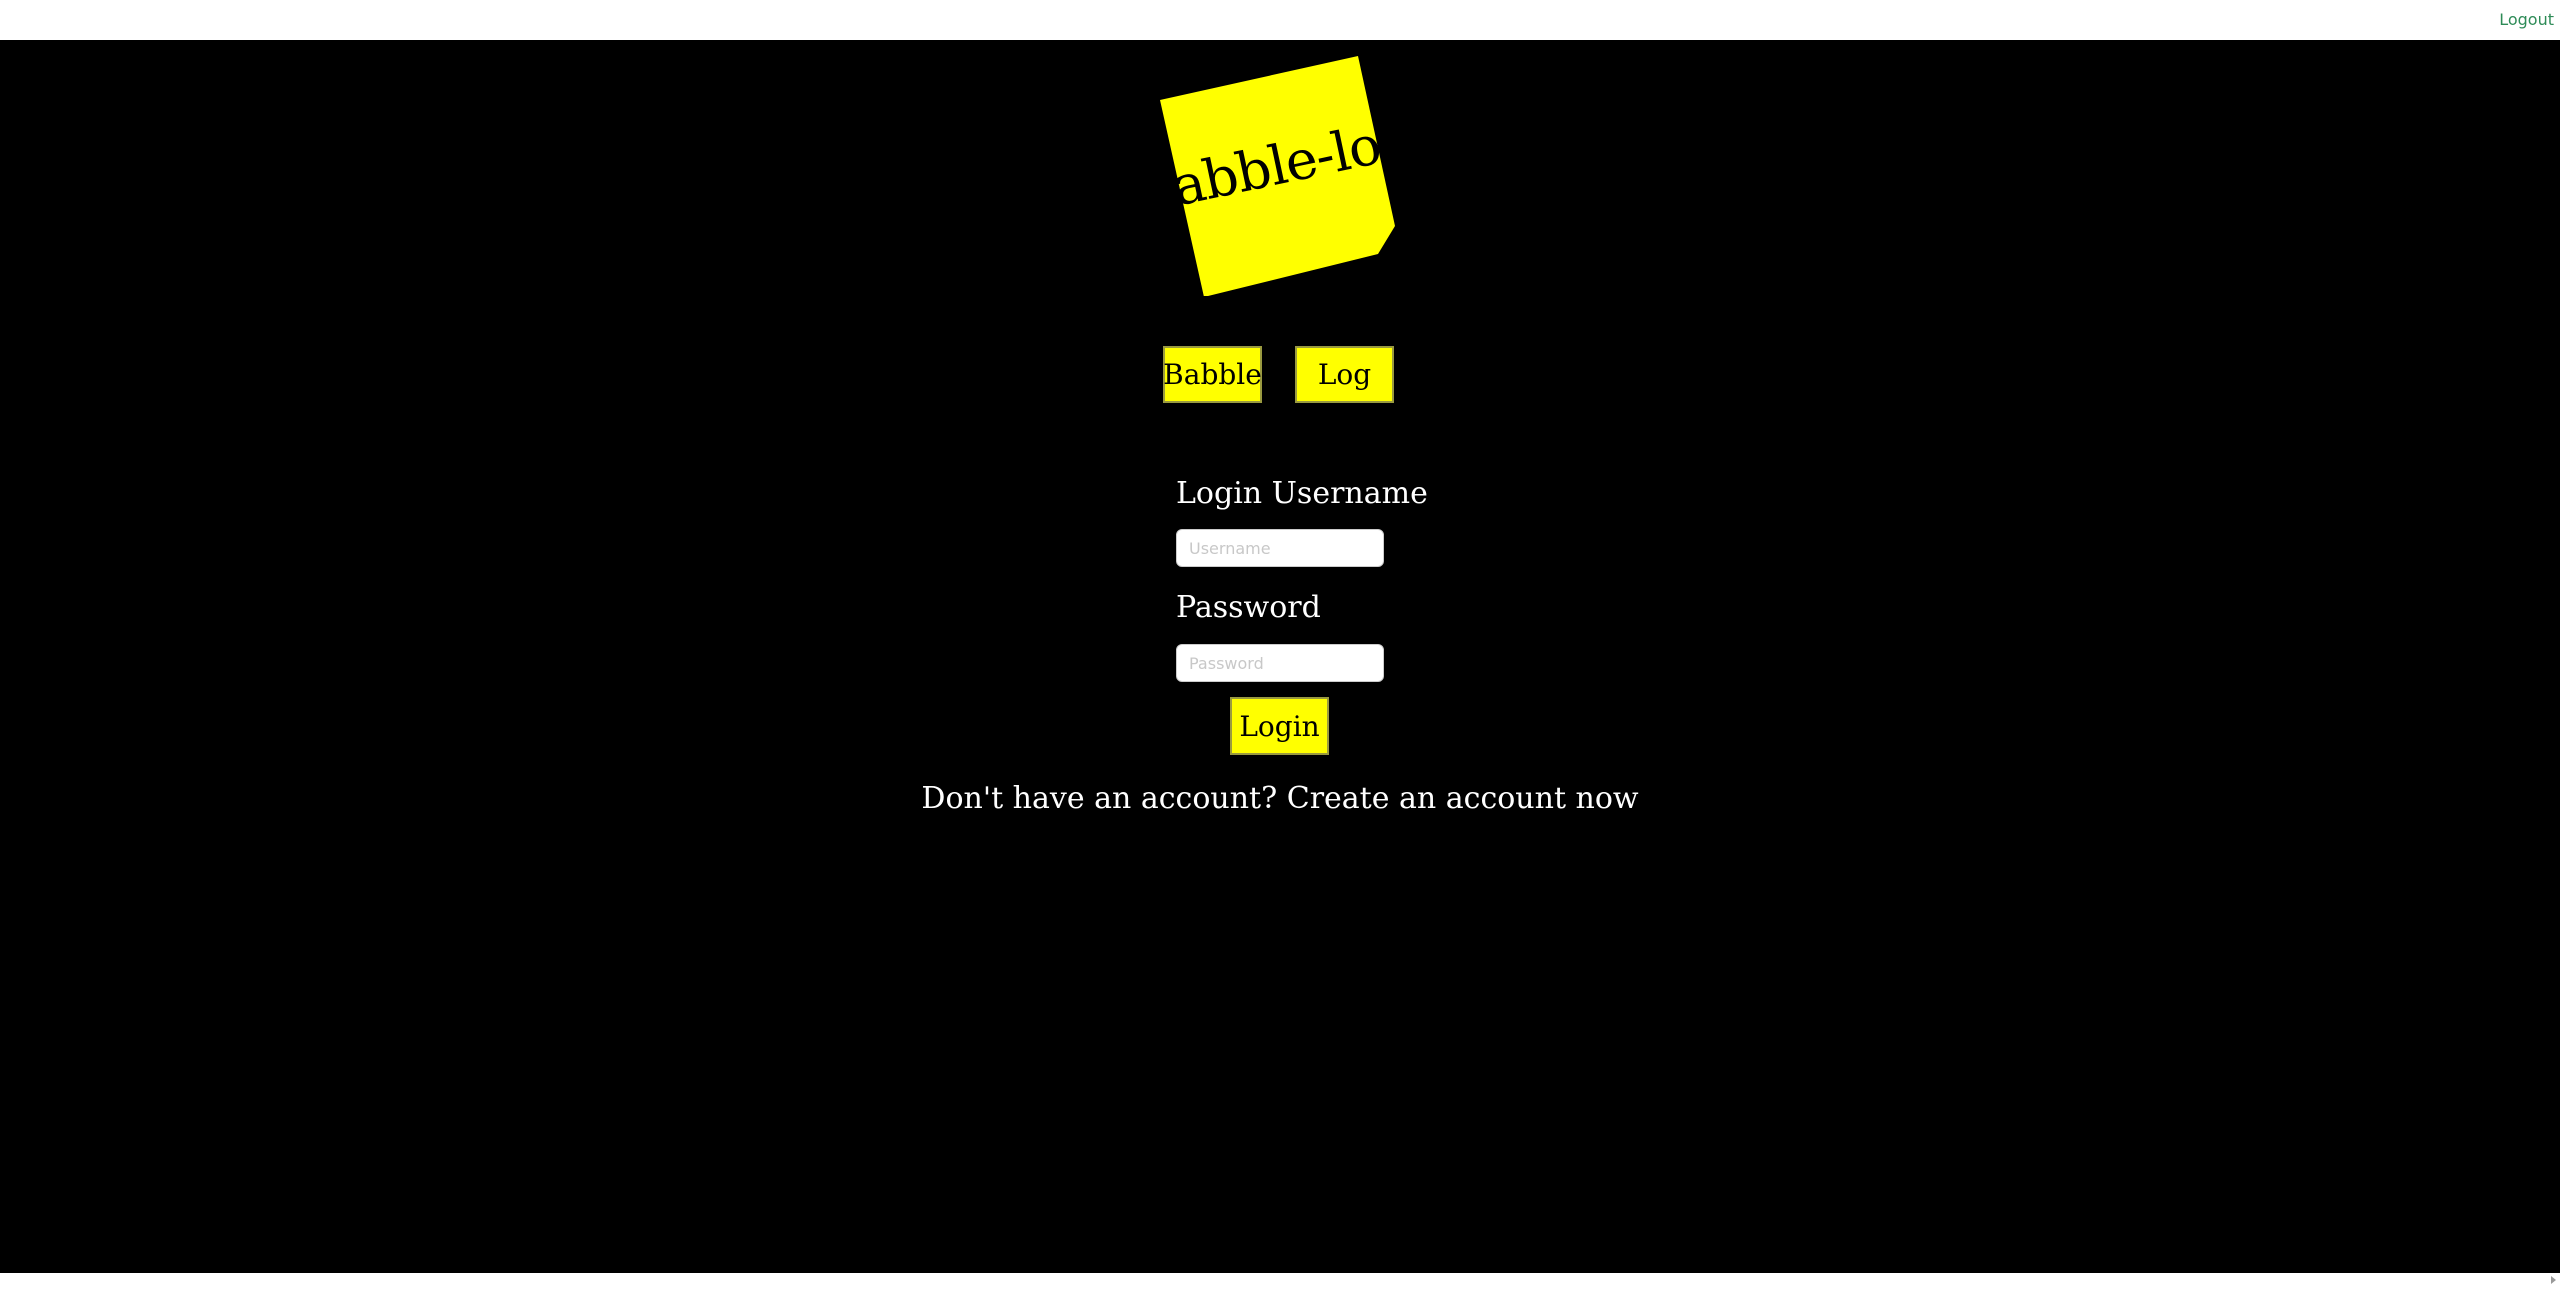  I want to click on nav-babble-button: Babble, so click(1212, 374).